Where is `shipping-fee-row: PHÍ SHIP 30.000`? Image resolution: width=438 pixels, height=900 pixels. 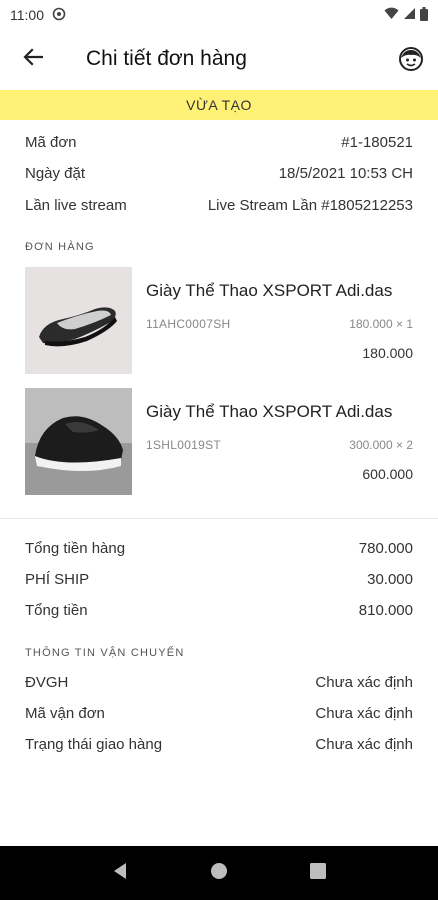 shipping-fee-row: PHÍ SHIP 30.000 is located at coordinates (219, 579).